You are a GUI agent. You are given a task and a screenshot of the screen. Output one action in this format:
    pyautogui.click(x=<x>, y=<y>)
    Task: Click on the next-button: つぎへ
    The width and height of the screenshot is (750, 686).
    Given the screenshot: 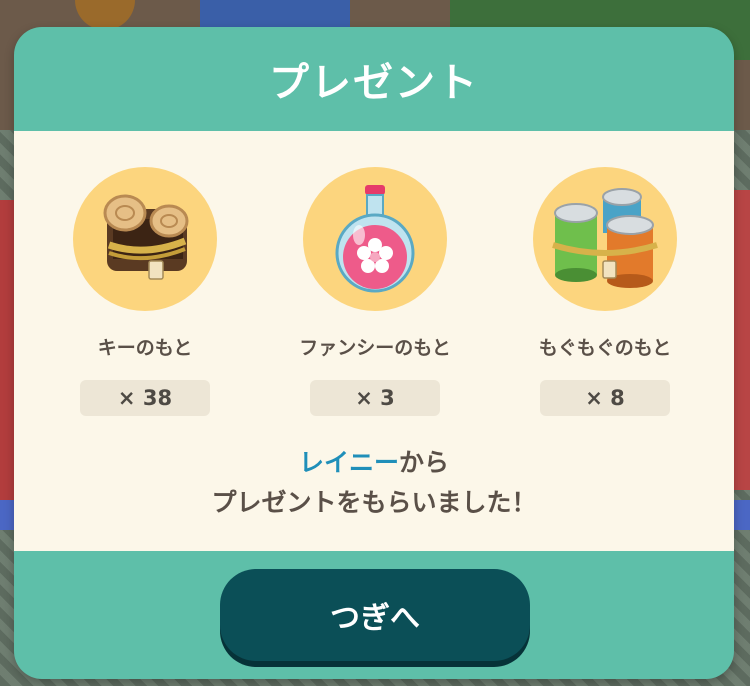 What is the action you would take?
    pyautogui.click(x=375, y=615)
    